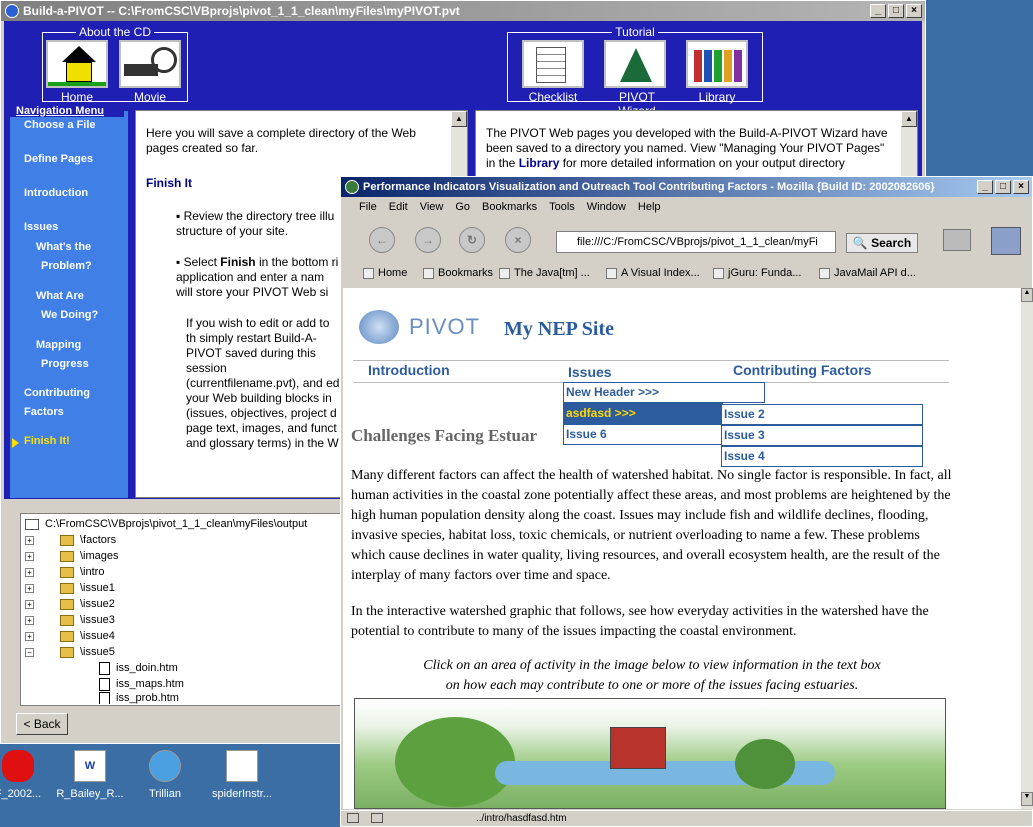  Describe the element at coordinates (42, 724) in the screenshot. I see `back-button: < Back` at that location.